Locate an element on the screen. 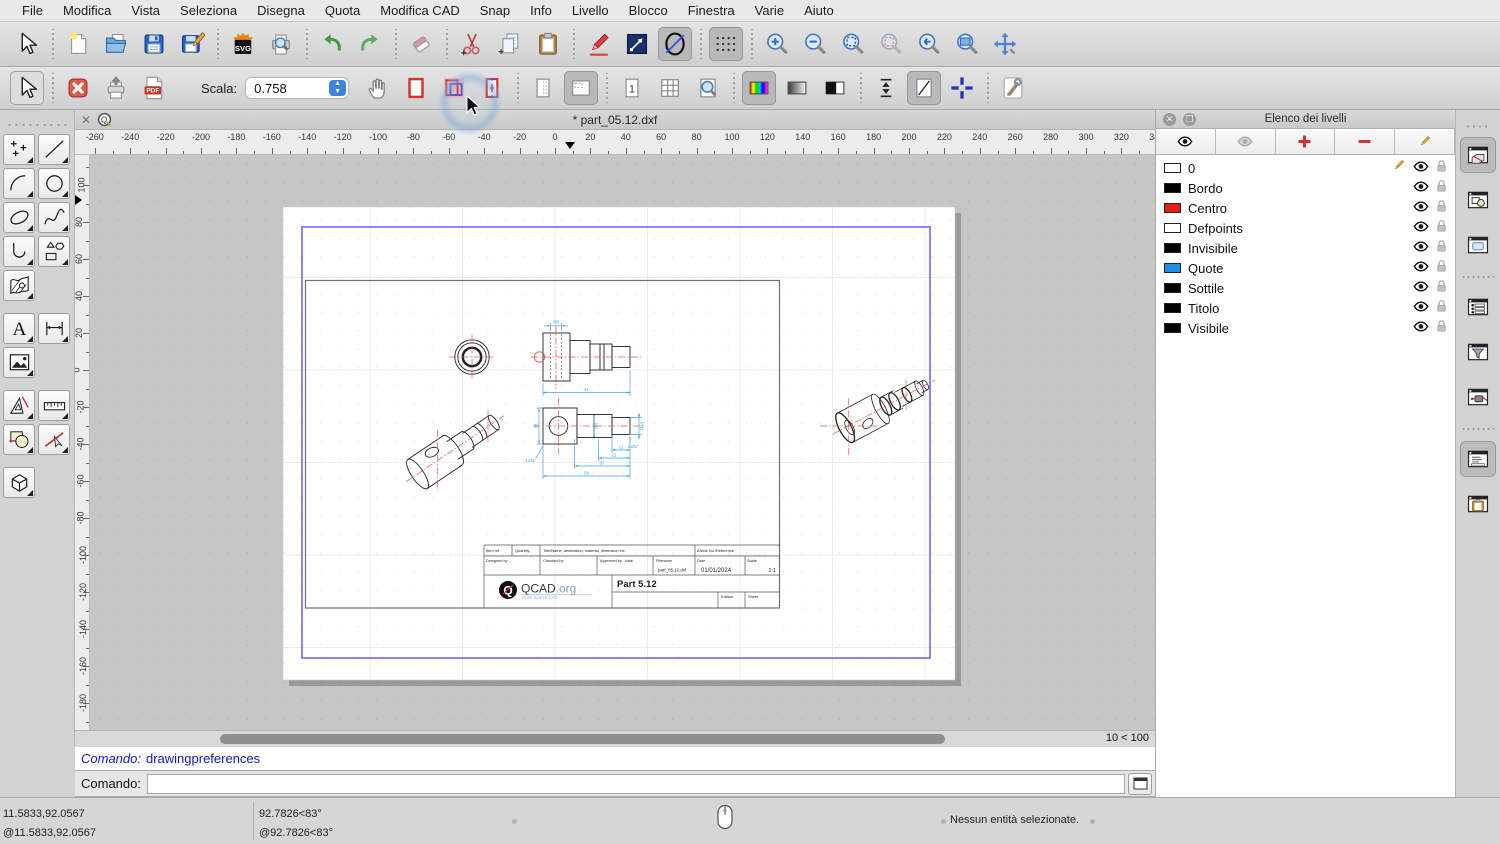 The width and height of the screenshot is (1500, 844). arc-tool-button is located at coordinates (19, 183).